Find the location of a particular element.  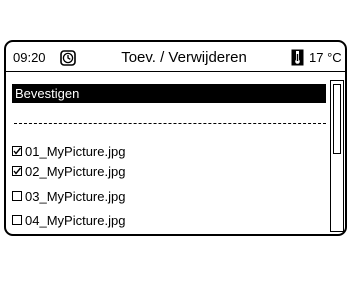

confirm-button: Bevestigen is located at coordinates (169, 93).